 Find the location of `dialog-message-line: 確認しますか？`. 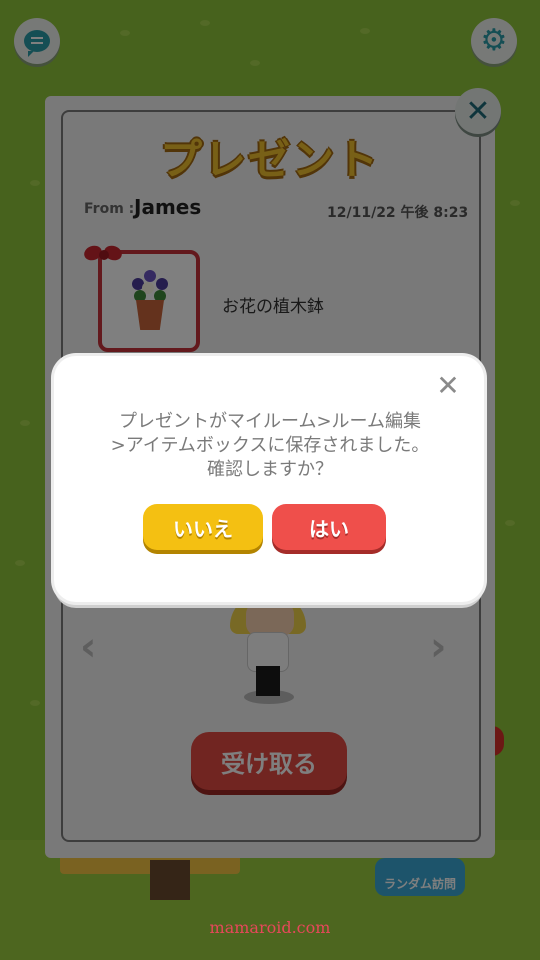

dialog-message-line: 確認しますか？ is located at coordinates (270, 469).